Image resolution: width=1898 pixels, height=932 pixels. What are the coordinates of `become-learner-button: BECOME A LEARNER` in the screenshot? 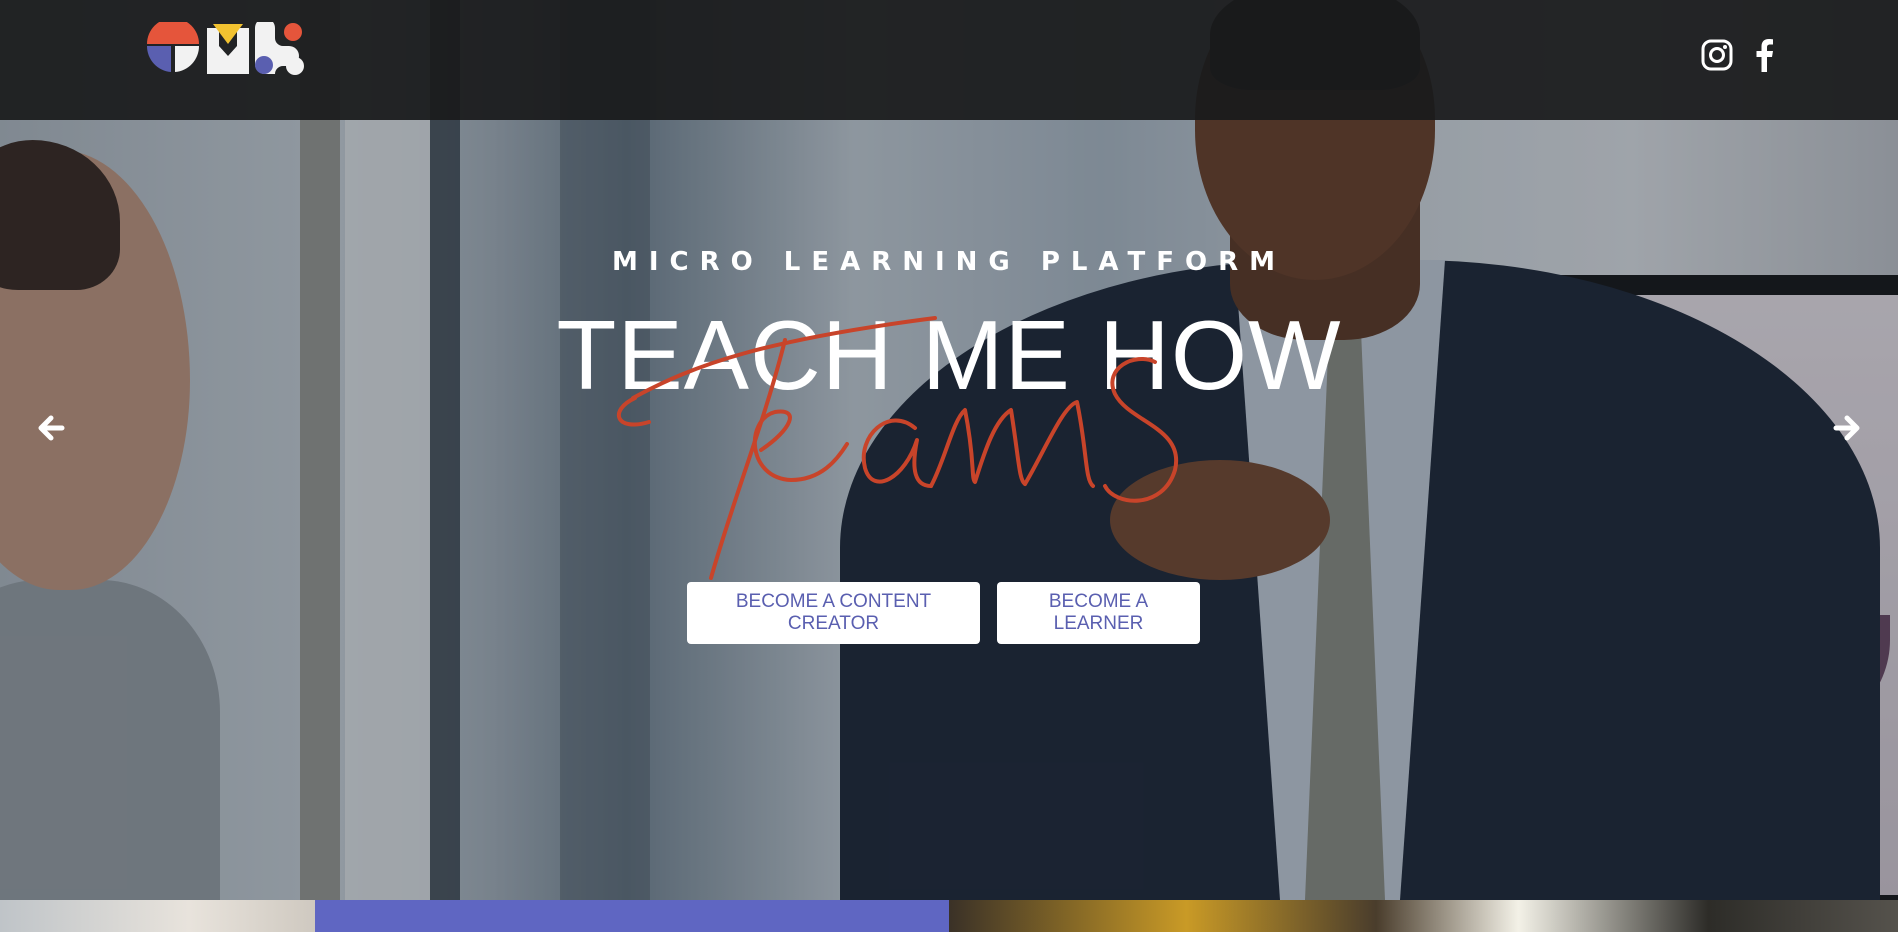 It's located at (1098, 613).